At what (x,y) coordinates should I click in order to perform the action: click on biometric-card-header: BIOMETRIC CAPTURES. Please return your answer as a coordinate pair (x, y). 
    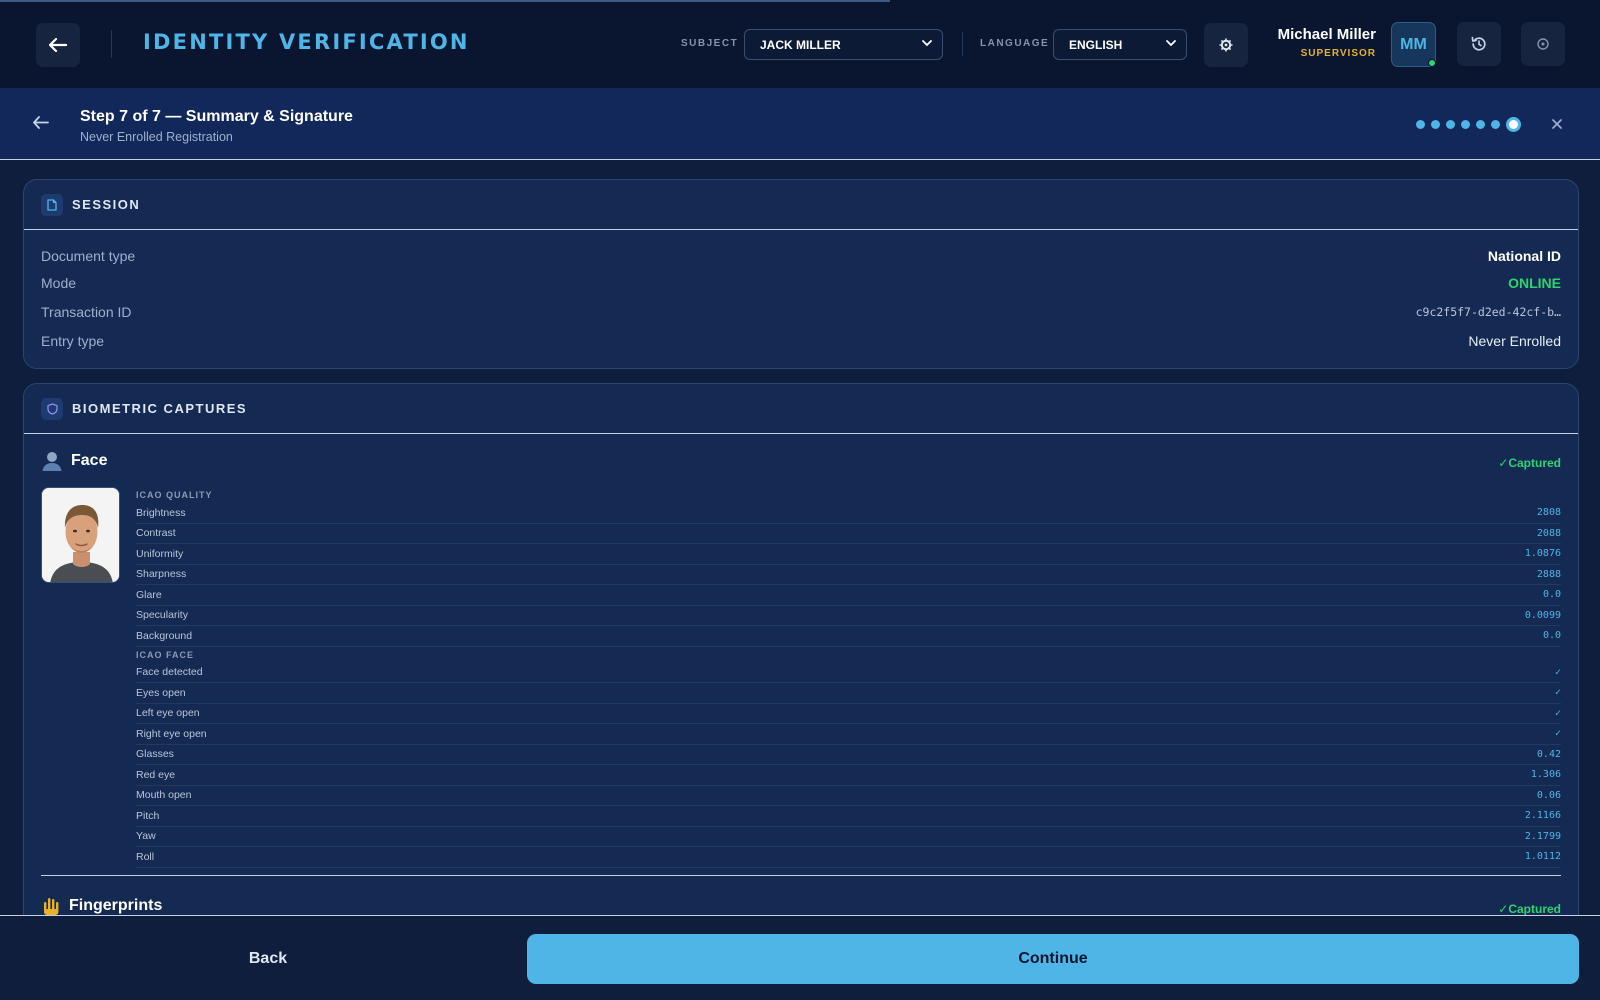
    Looking at the image, I should click on (801, 409).